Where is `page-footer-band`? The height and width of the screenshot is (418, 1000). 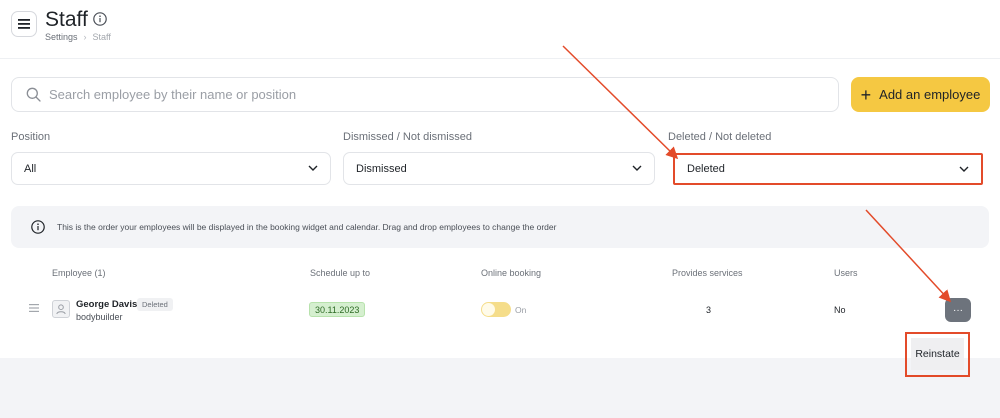
page-footer-band is located at coordinates (500, 388).